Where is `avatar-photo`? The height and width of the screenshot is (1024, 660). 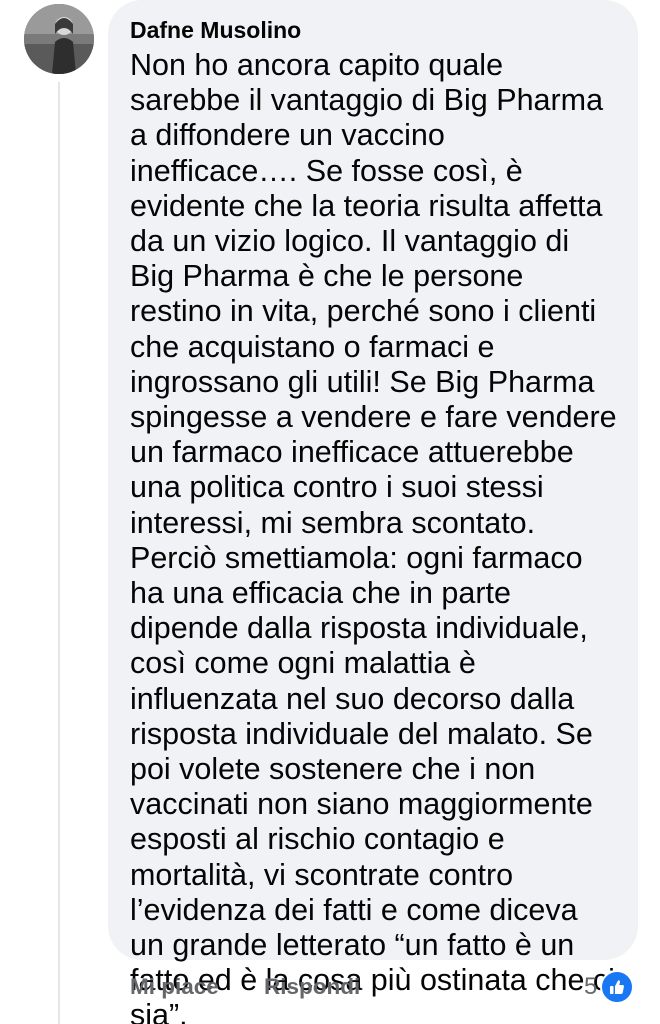
avatar-photo is located at coordinates (59, 39).